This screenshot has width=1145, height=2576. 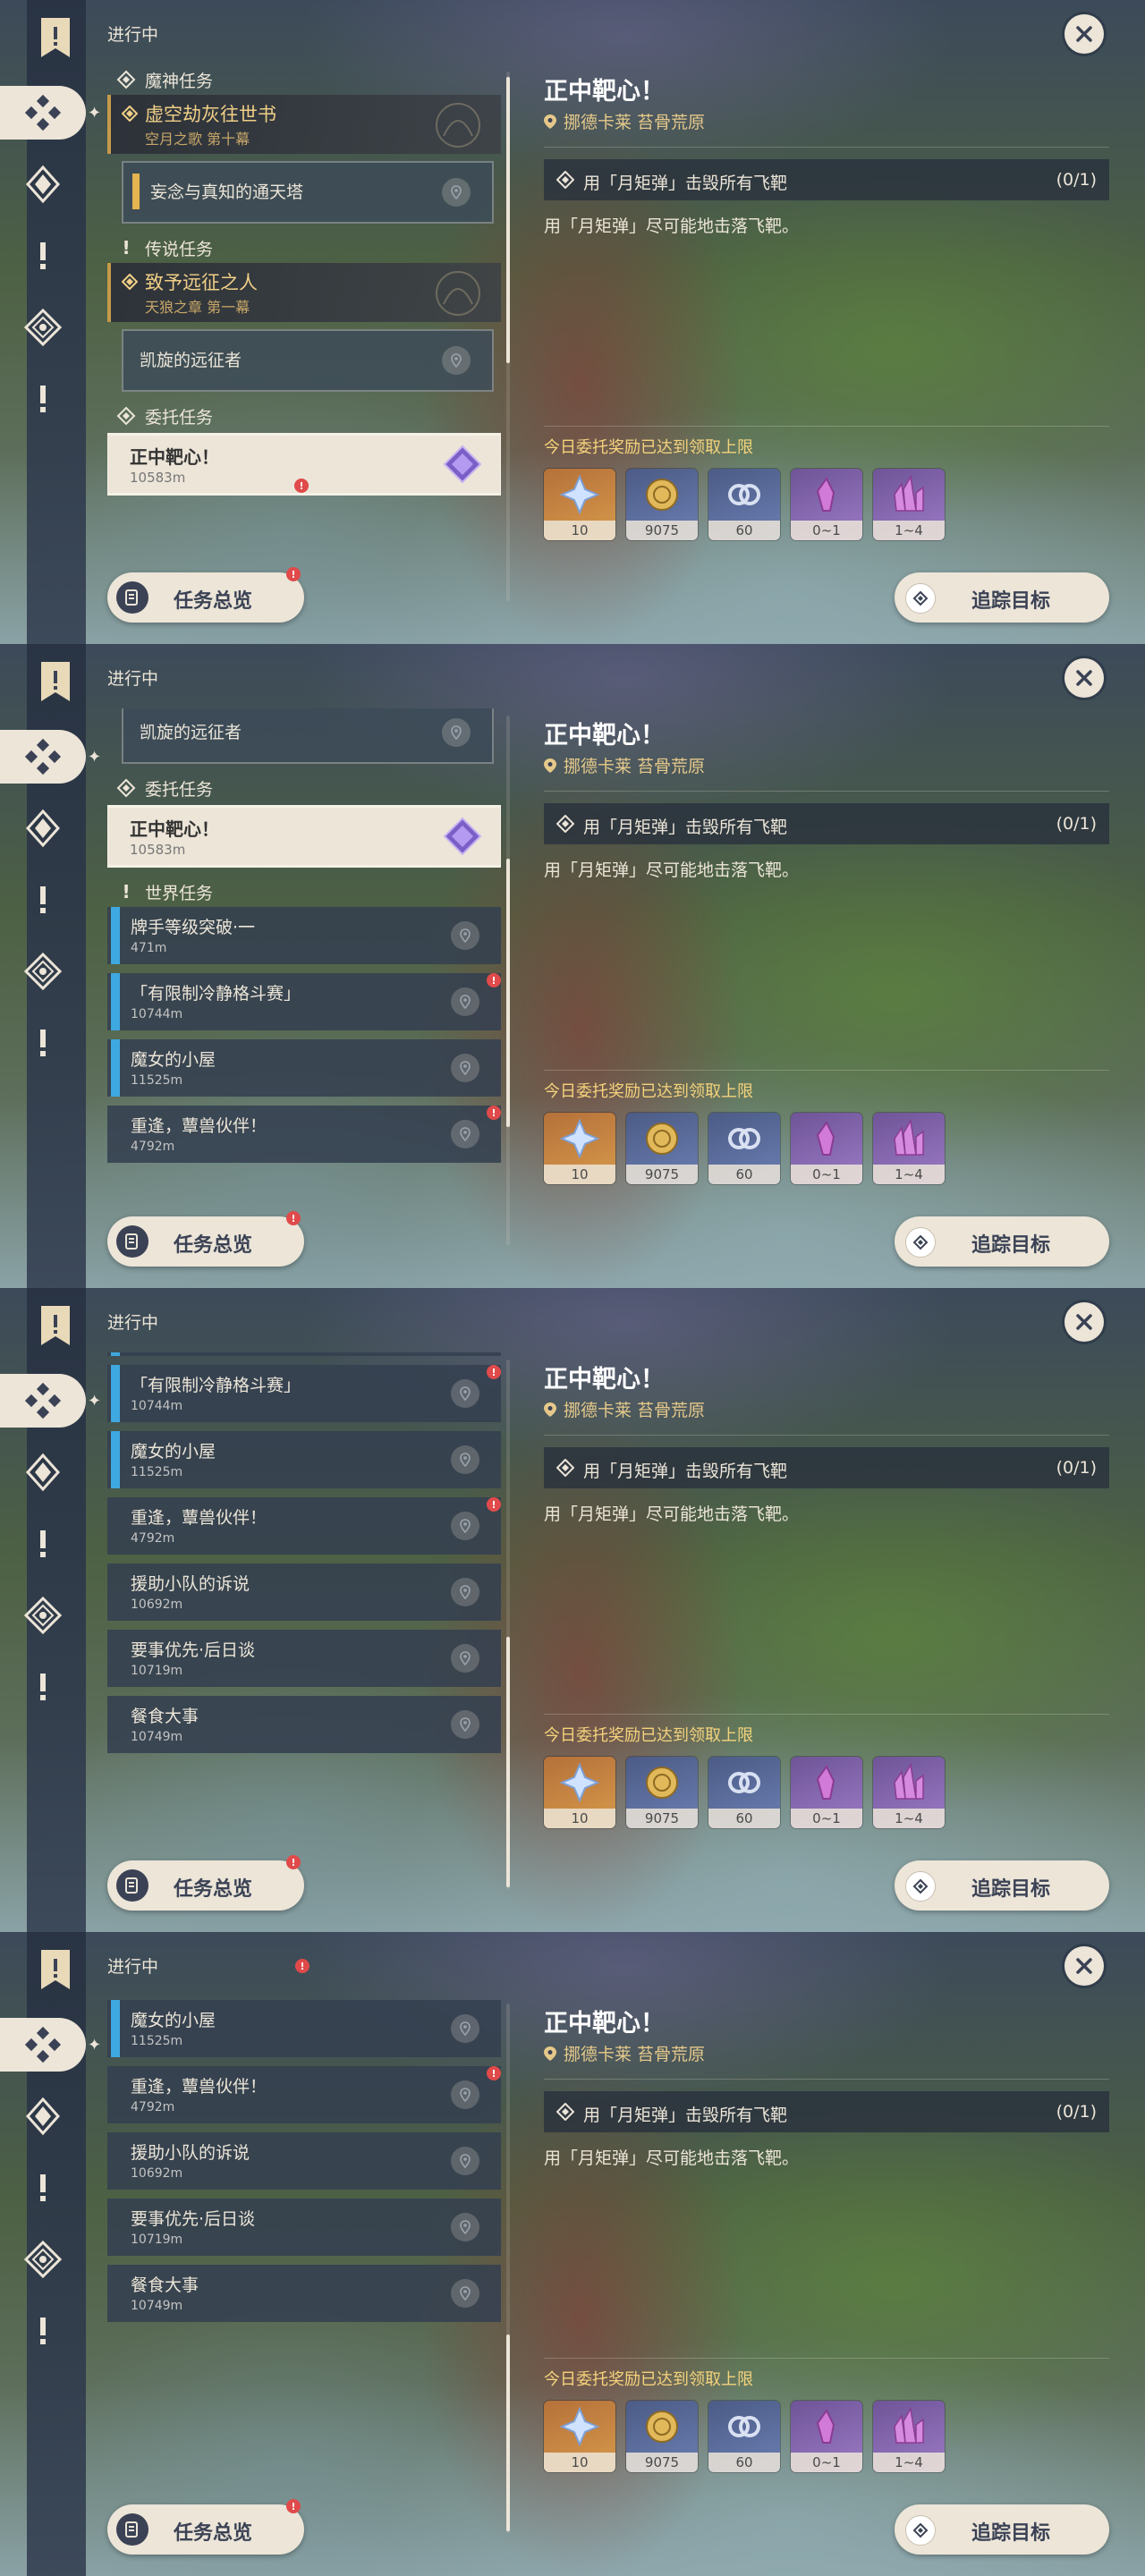 I want to click on world-quest-row: 牌手等级突破·一 471m, so click(x=304, y=935).